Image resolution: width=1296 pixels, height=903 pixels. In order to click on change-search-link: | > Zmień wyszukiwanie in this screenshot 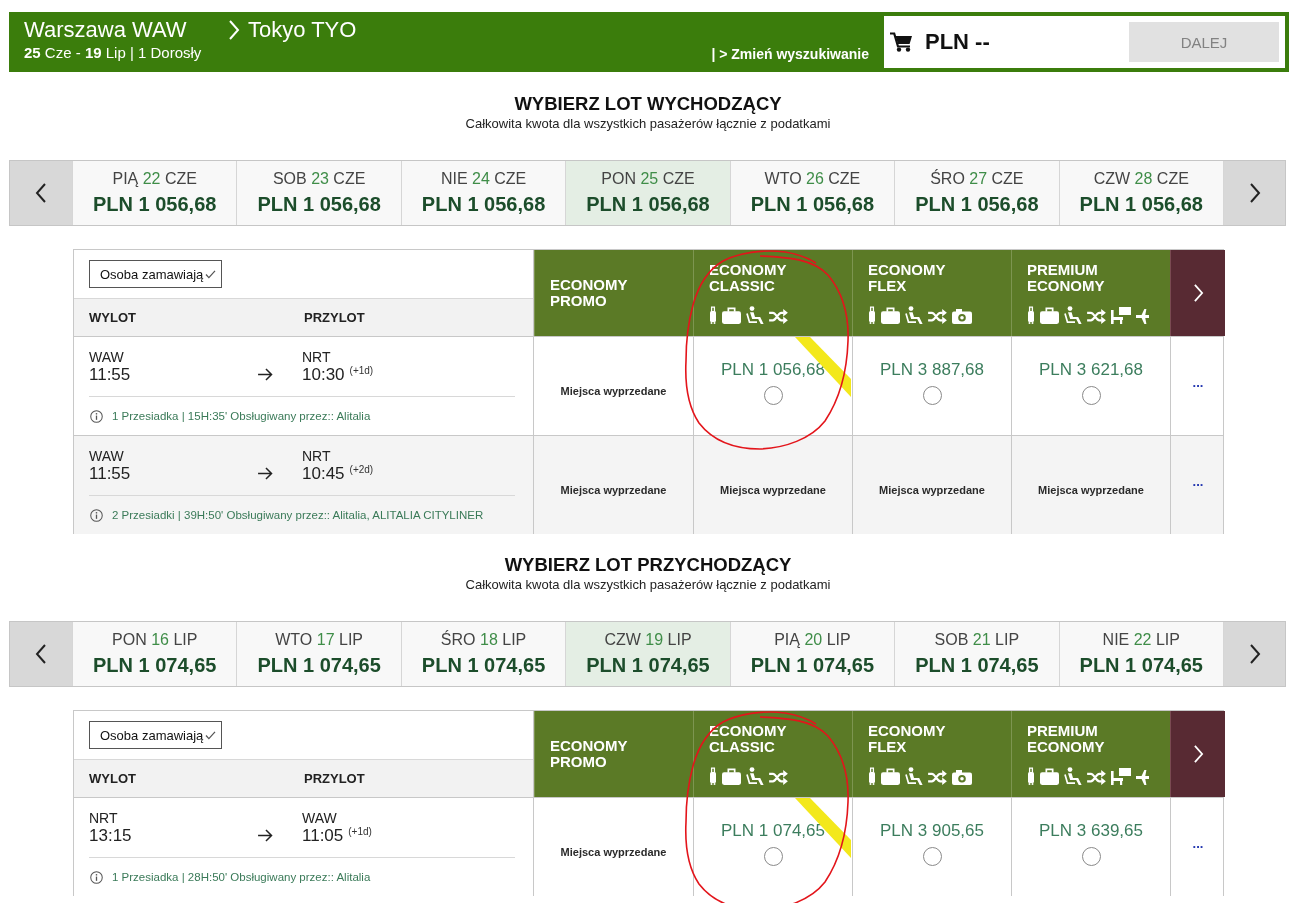, I will do `click(790, 54)`.